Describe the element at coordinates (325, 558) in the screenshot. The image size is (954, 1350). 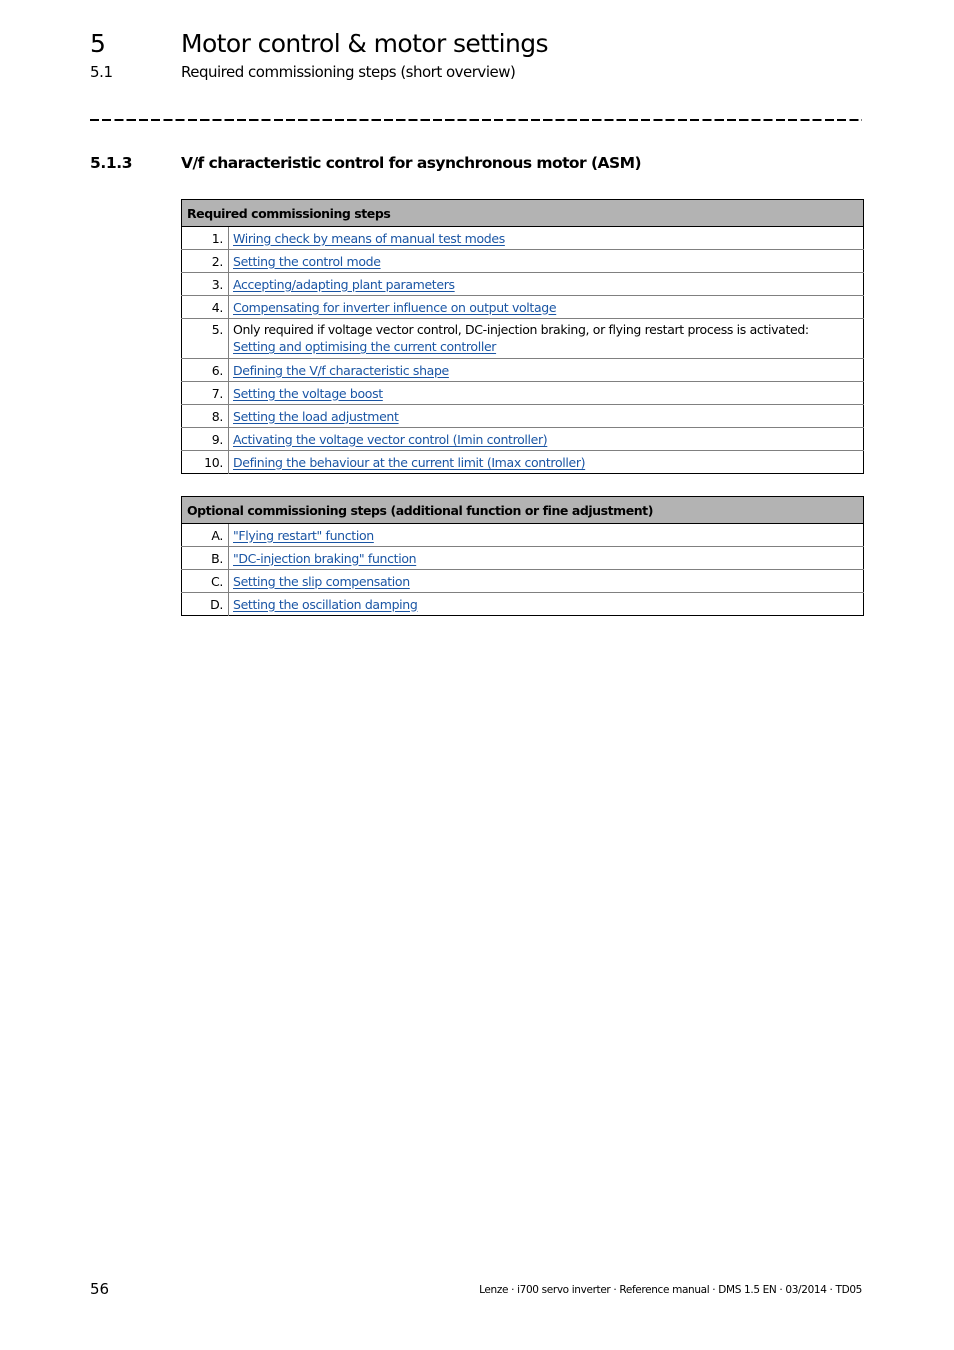
I see `step-link-dc-injection-braking: "DC-injection braking" function` at that location.